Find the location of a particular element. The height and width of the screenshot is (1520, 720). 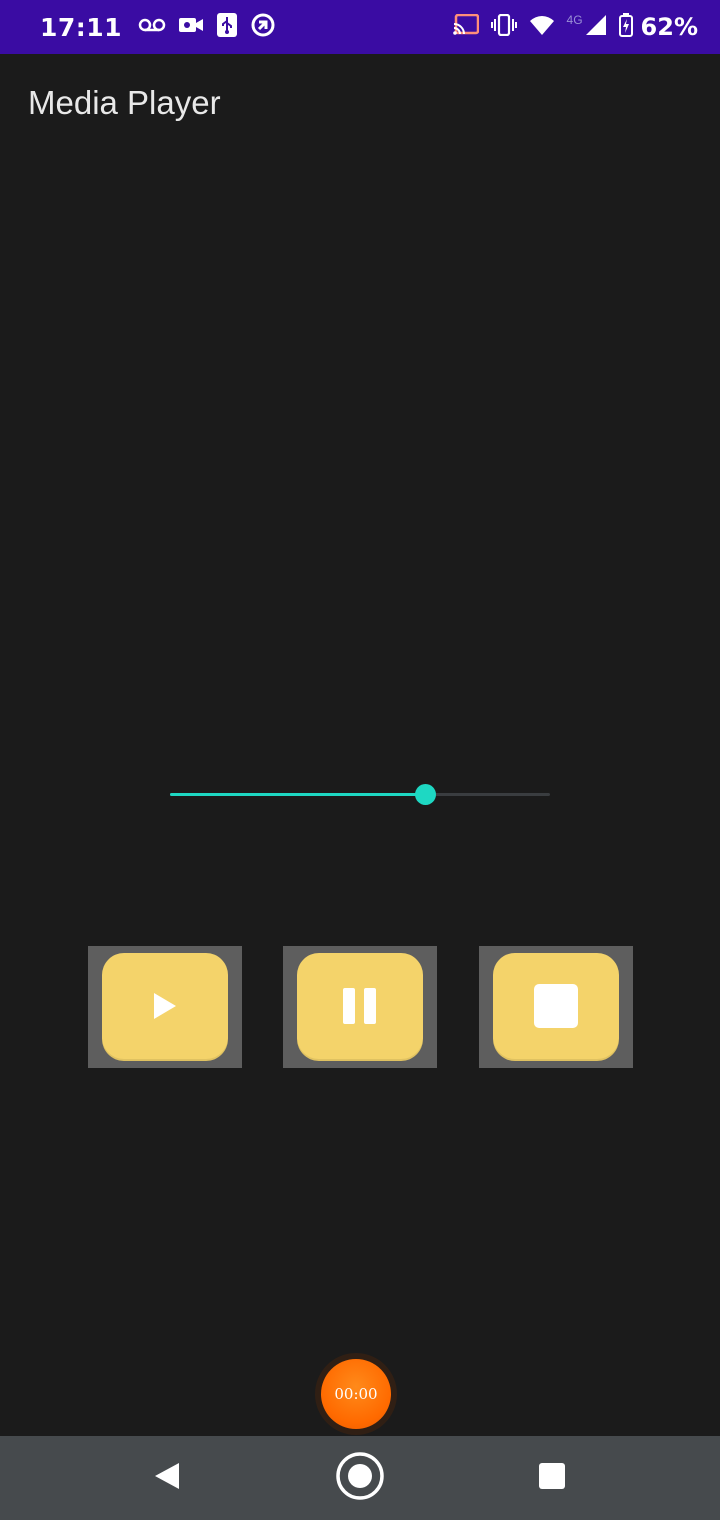

play-button-frame is located at coordinates (165, 1007).